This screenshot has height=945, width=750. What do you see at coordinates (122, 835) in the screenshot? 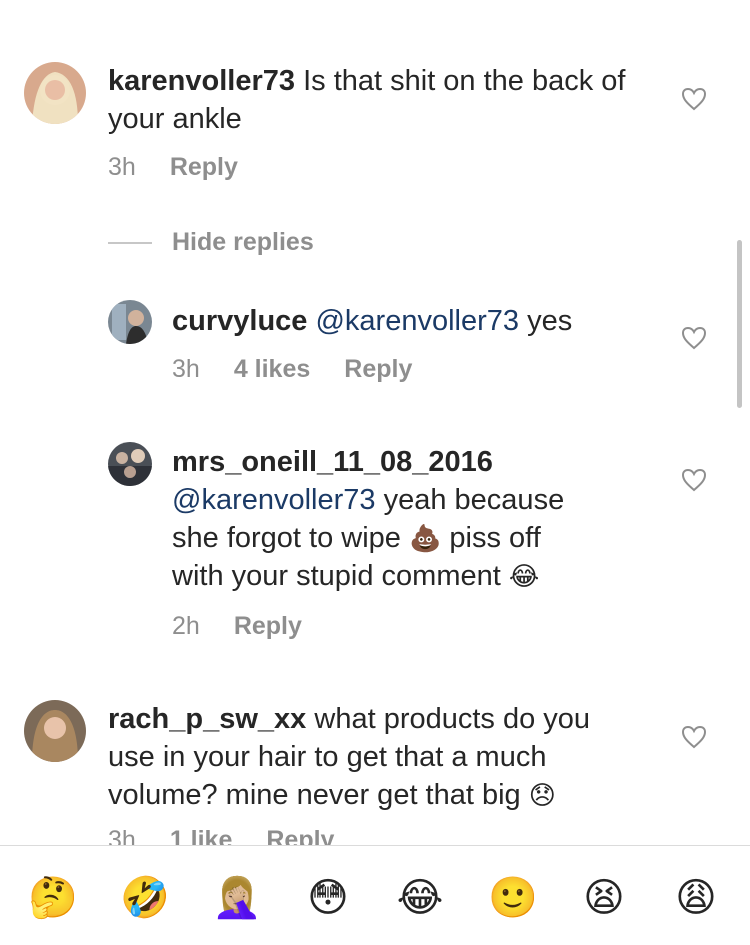
I see `timestamp: 3h` at bounding box center [122, 835].